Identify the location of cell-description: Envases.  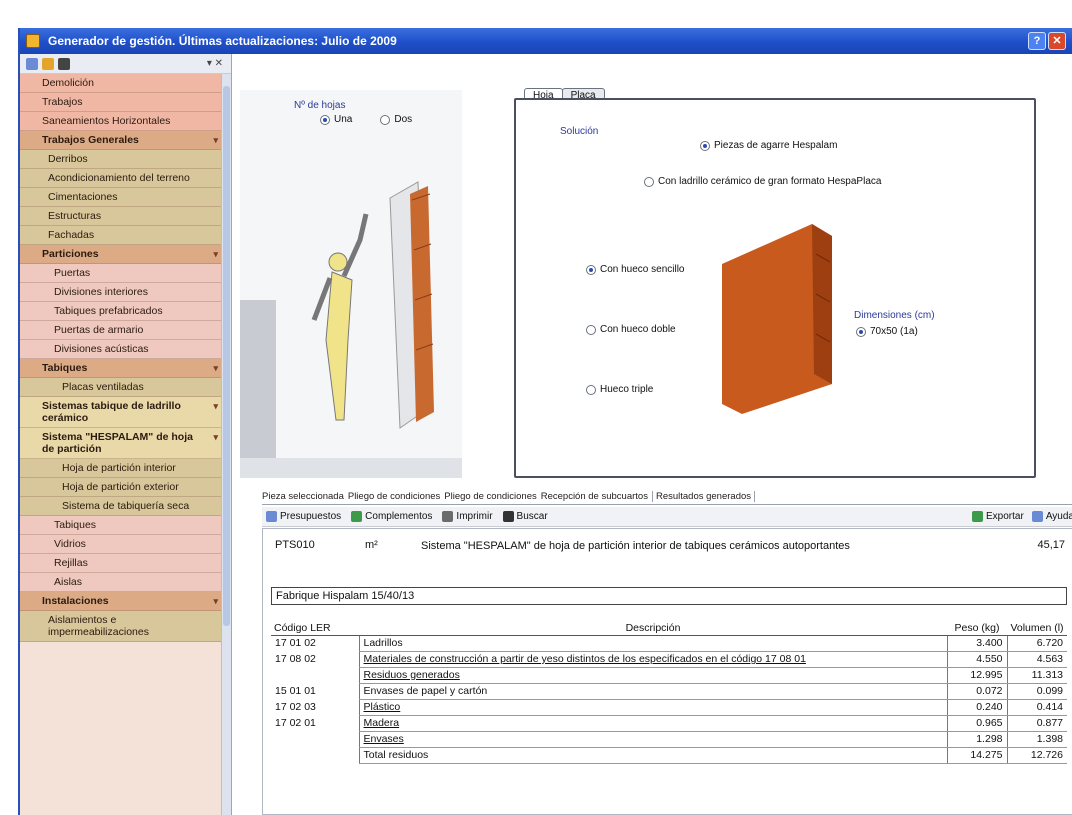
(652, 739).